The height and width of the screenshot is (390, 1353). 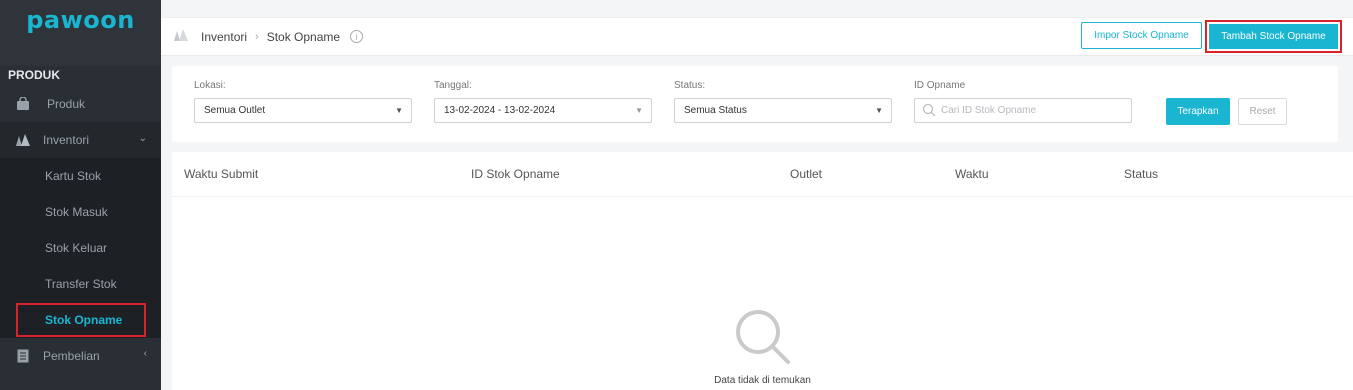 What do you see at coordinates (221, 174) in the screenshot?
I see `column-header-waktu-submit: Waktu Submit` at bounding box center [221, 174].